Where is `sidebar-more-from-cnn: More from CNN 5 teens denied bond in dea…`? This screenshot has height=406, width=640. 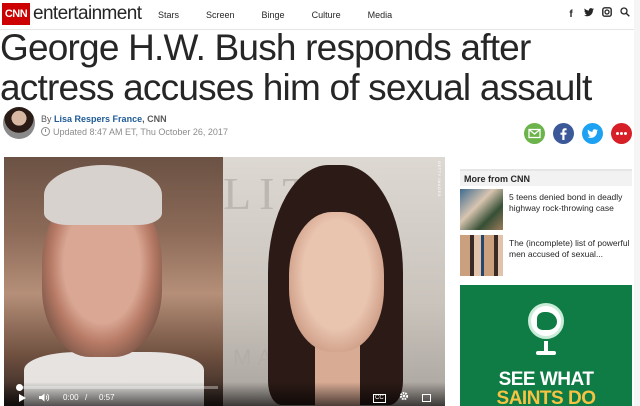
sidebar-more-from-cnn: More from CNN 5 teens denied bond in dea… is located at coordinates (546, 223).